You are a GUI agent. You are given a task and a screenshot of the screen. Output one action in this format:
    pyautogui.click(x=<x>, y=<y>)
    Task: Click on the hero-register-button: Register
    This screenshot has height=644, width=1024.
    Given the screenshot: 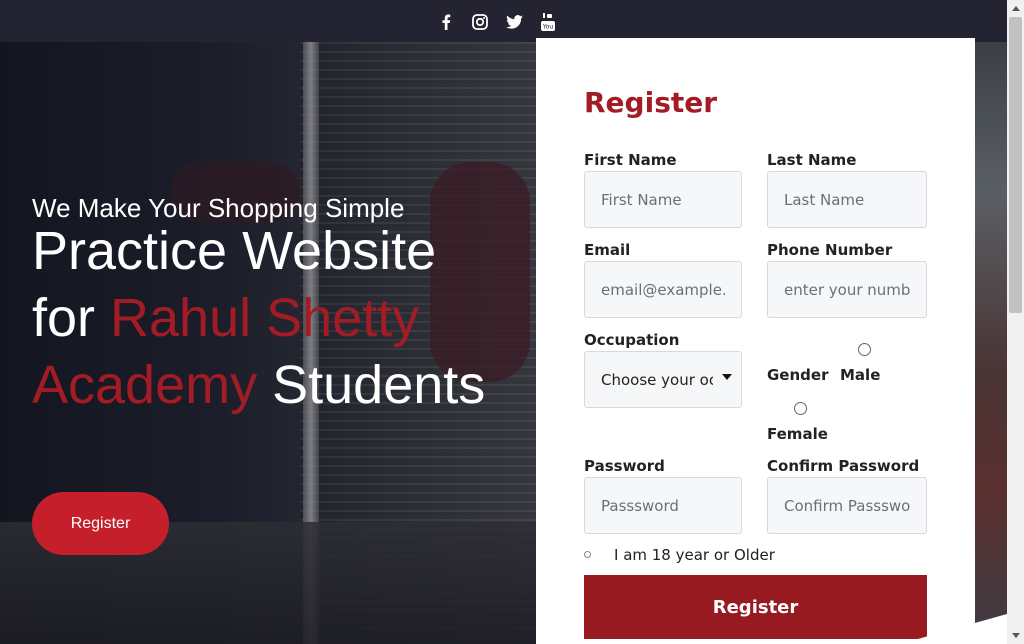 What is the action you would take?
    pyautogui.click(x=100, y=523)
    